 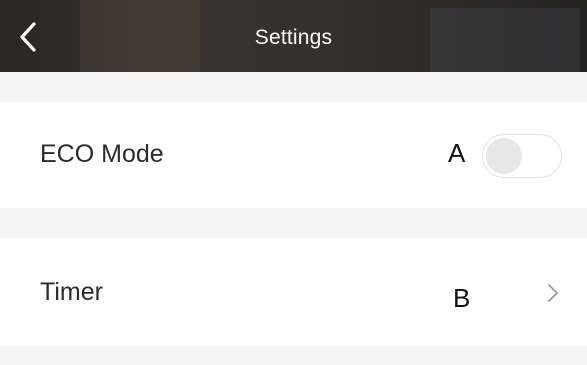 I want to click on eco-mode-toggle, so click(x=522, y=156).